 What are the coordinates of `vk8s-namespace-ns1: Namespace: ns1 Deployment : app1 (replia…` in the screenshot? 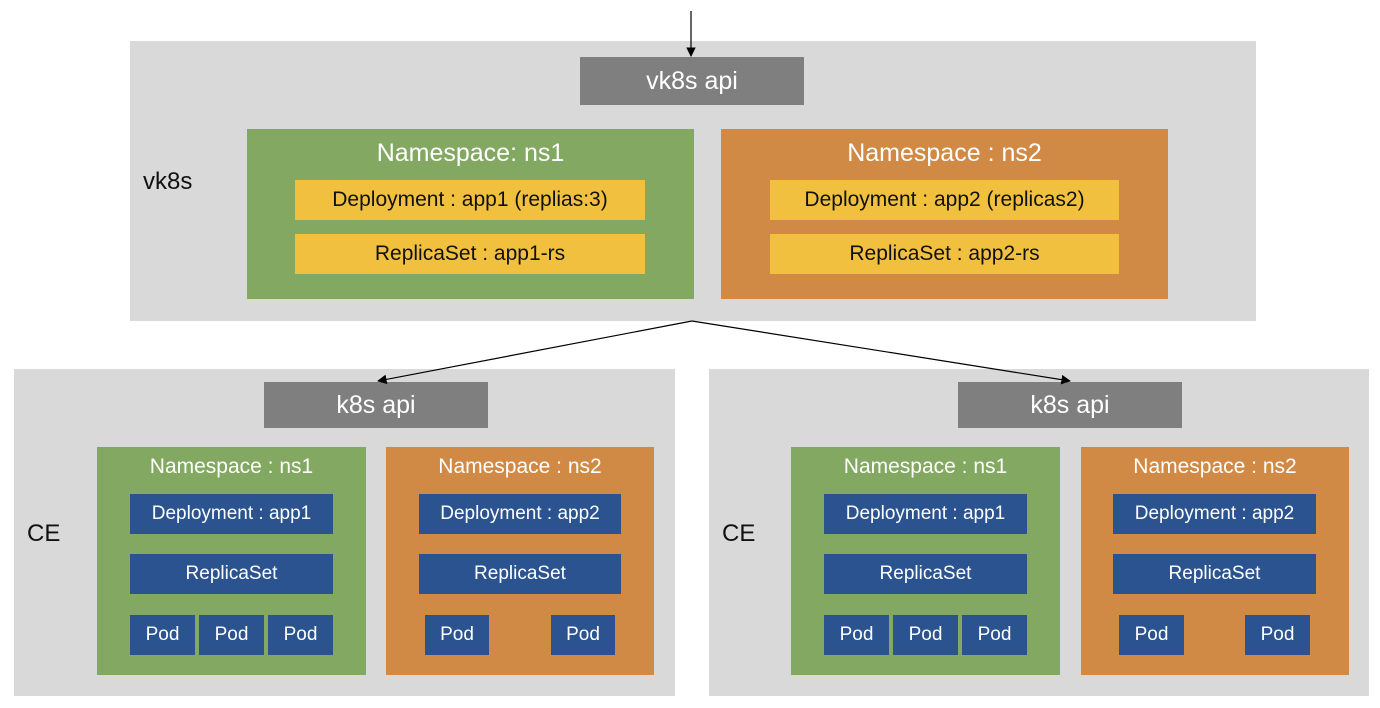 It's located at (470, 214).